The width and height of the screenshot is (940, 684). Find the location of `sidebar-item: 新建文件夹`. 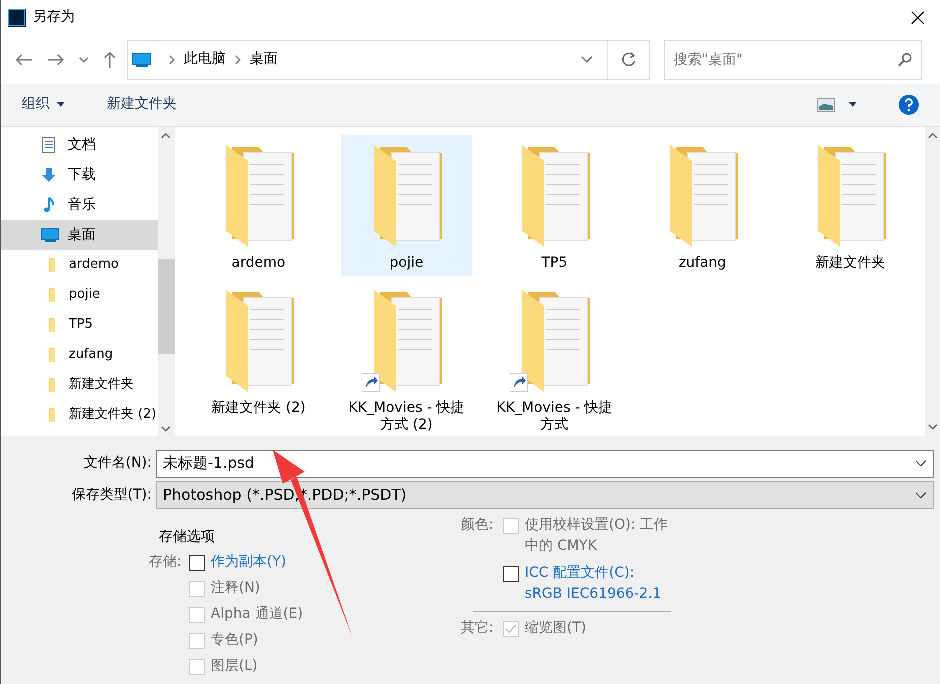

sidebar-item: 新建文件夹 is located at coordinates (79, 385).